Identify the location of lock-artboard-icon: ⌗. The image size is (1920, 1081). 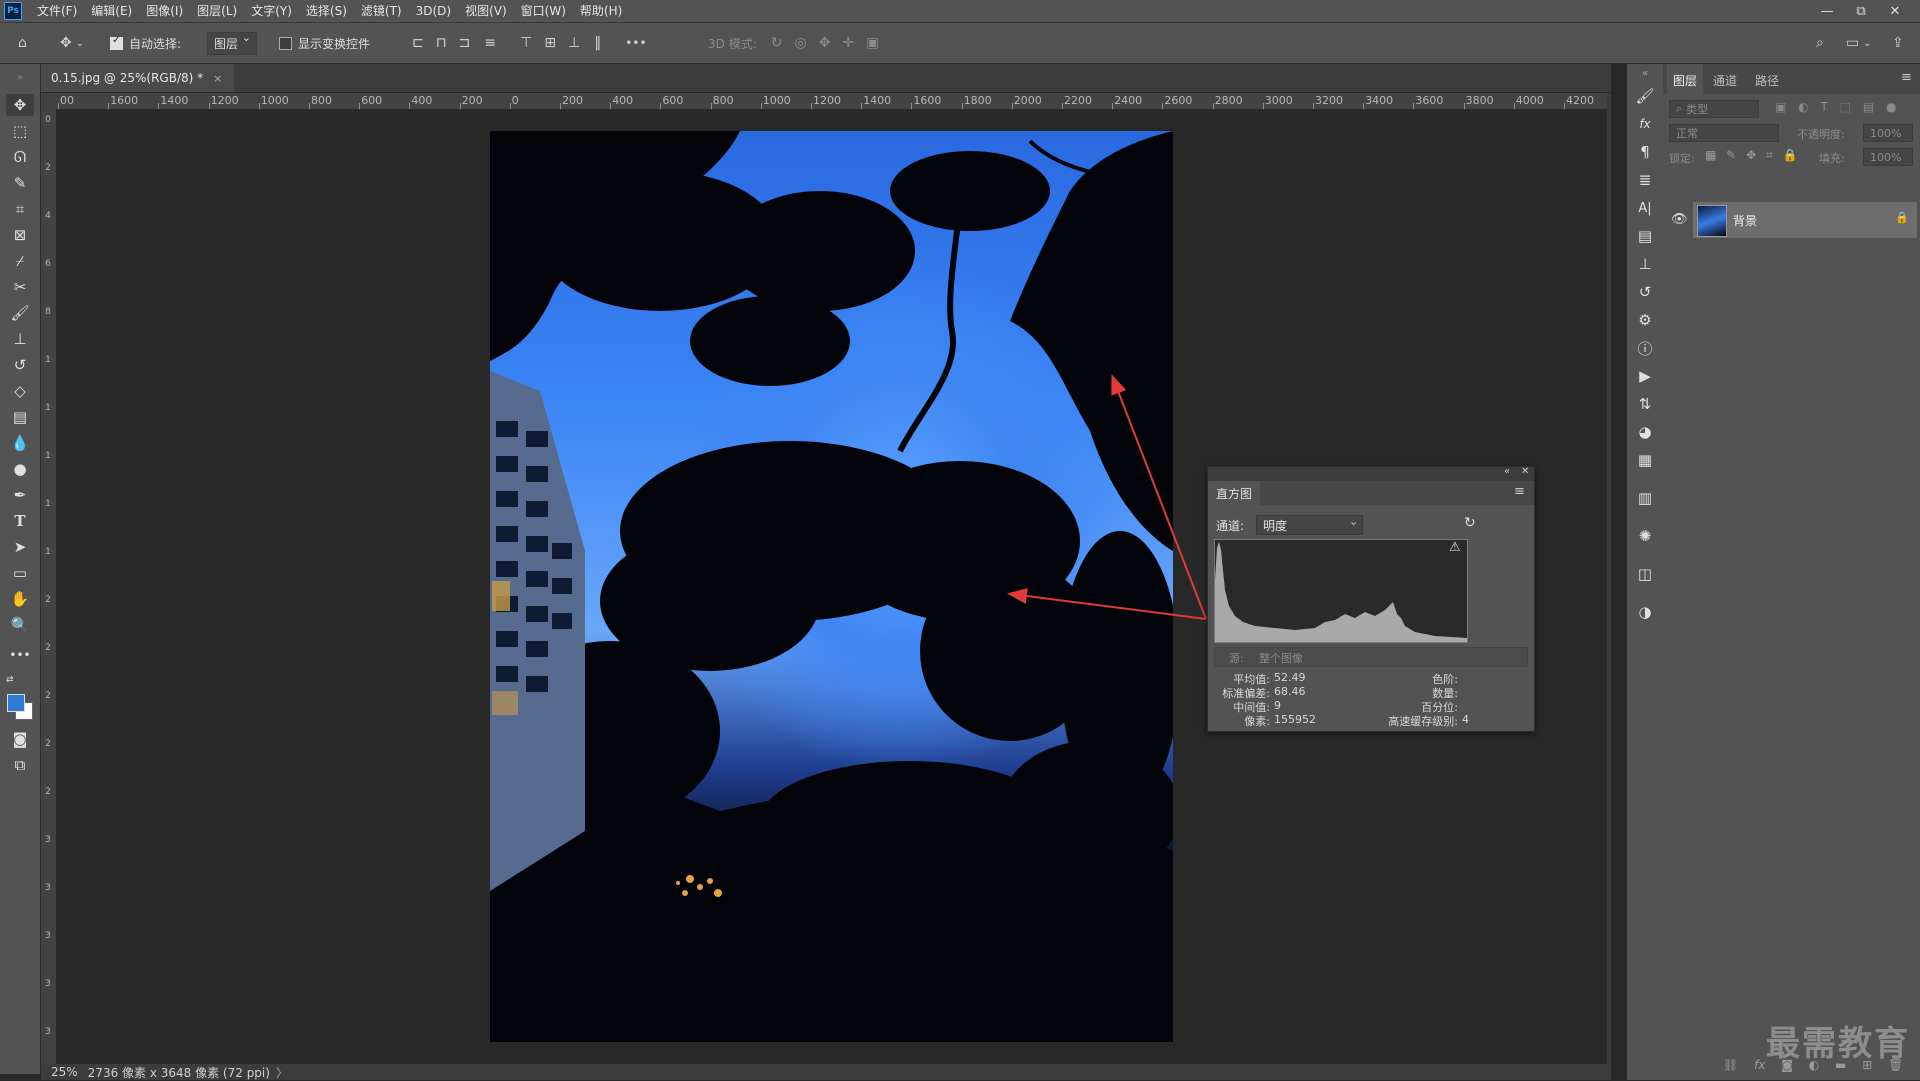
(1769, 155).